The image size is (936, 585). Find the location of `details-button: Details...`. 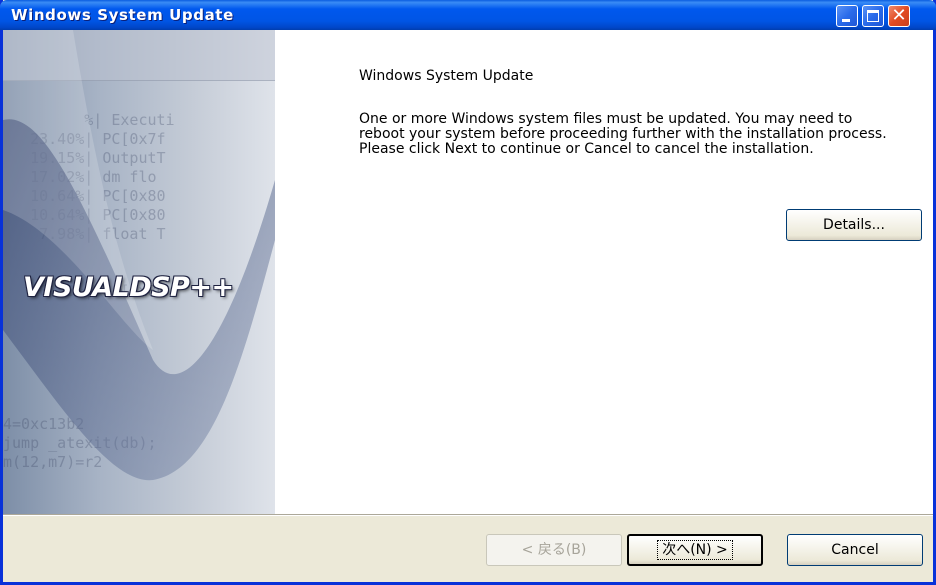

details-button: Details... is located at coordinates (854, 225).